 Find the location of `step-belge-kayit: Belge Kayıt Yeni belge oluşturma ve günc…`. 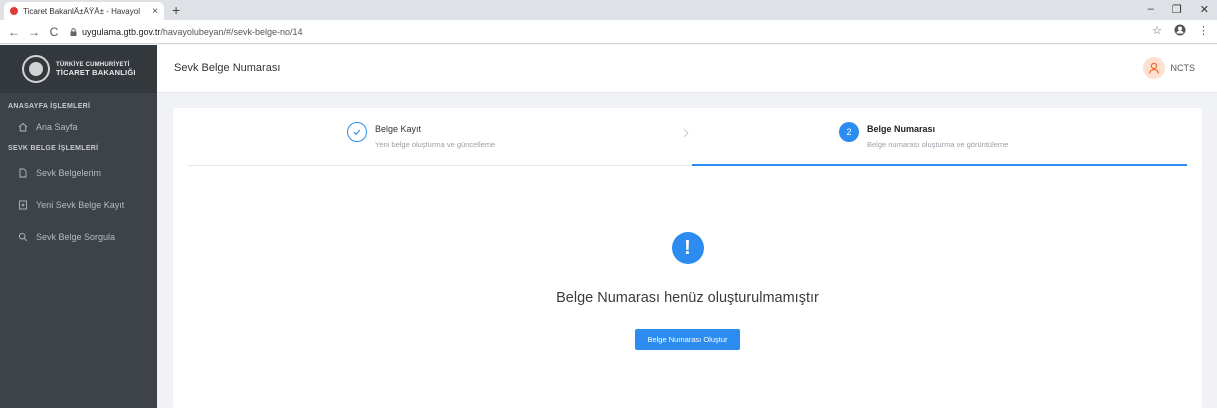

step-belge-kayit: Belge Kayıt Yeni belge oluşturma ve günc… is located at coordinates (421, 135).